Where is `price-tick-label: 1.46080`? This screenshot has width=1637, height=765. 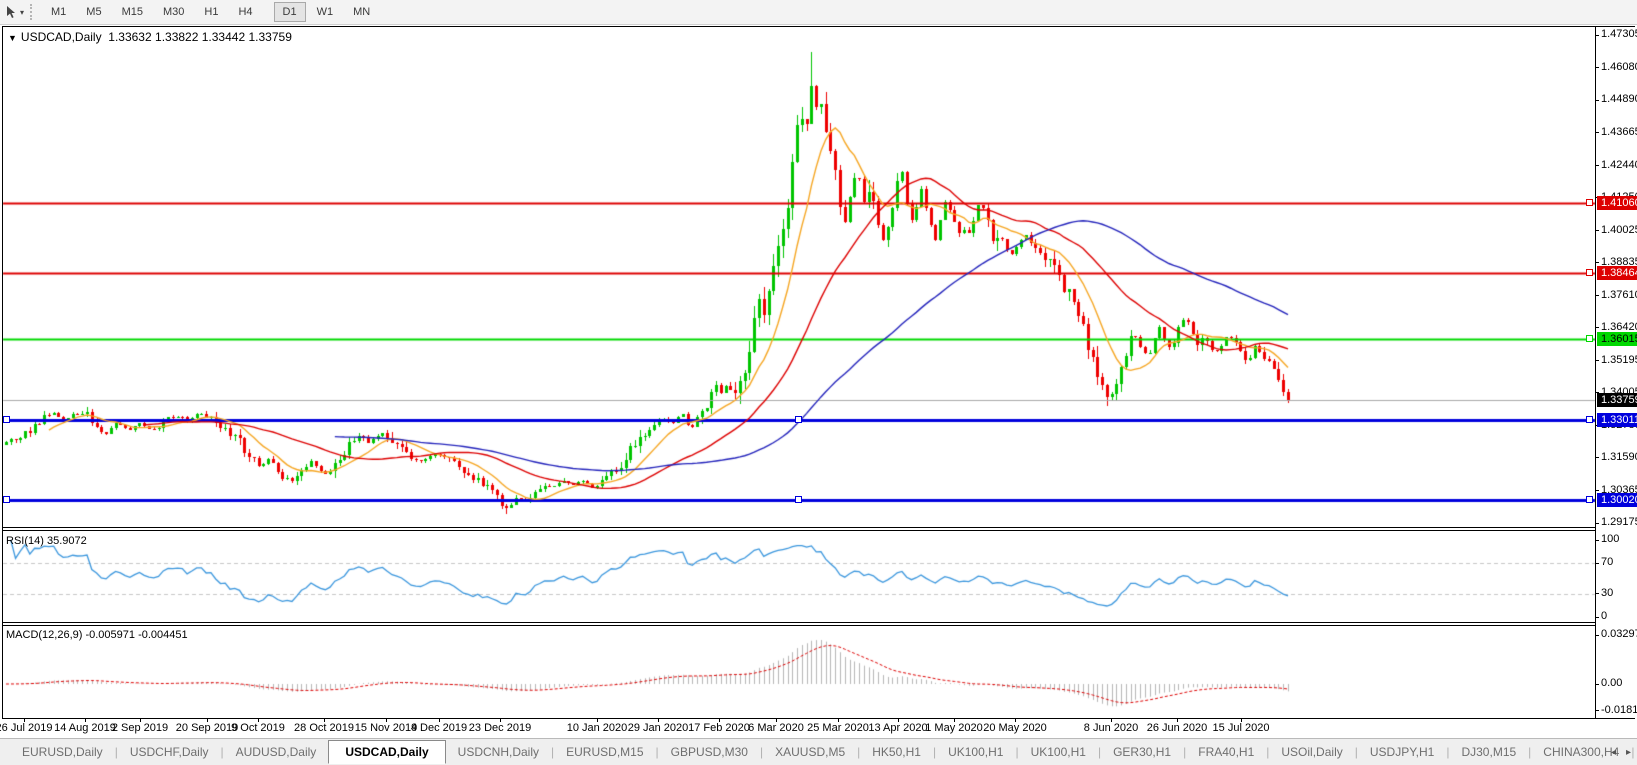
price-tick-label: 1.46080 is located at coordinates (1619, 66).